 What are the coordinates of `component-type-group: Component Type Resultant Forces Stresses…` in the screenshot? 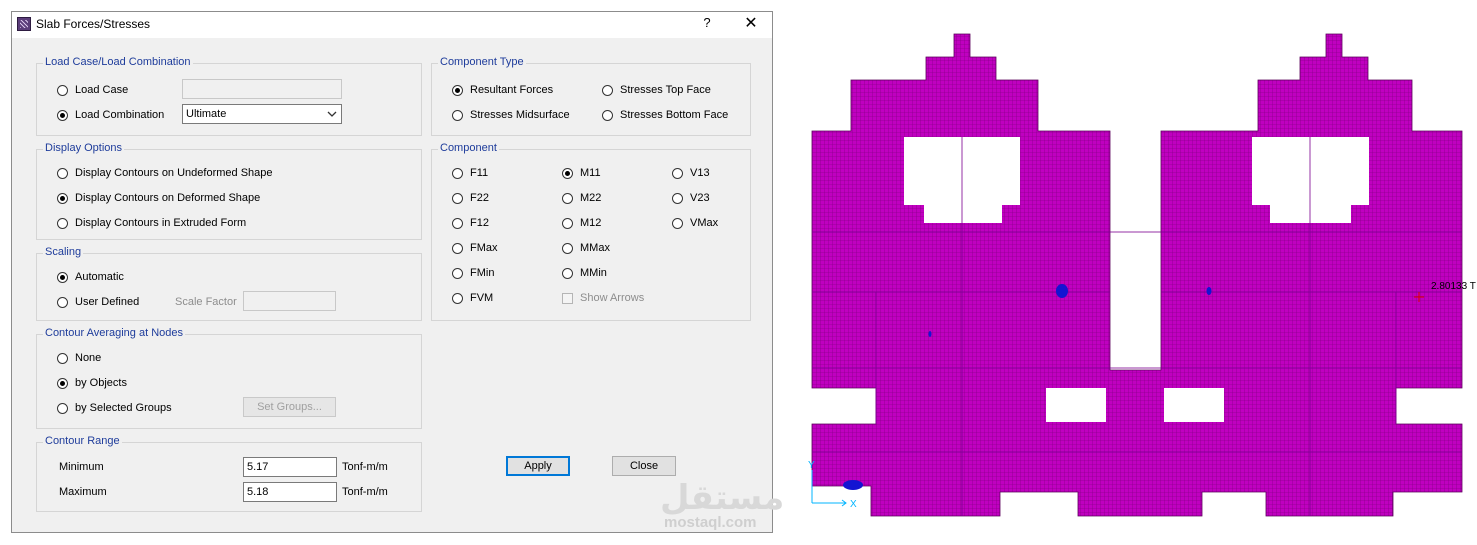 It's located at (591, 96).